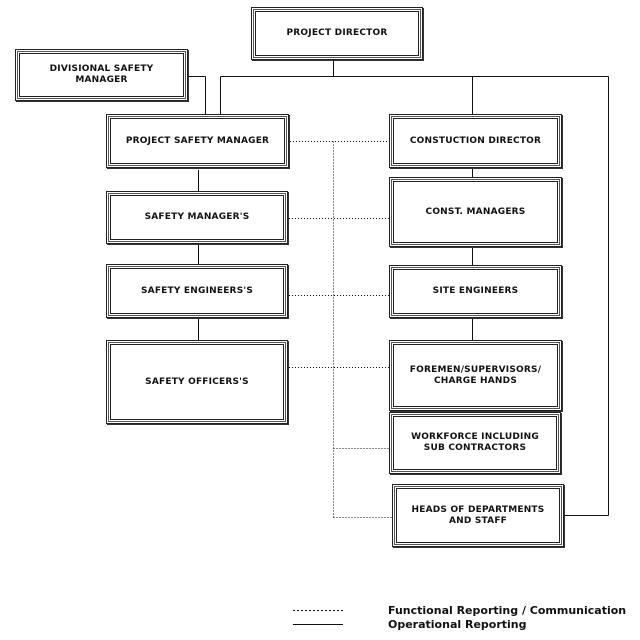  I want to click on legend-functional-label: Functional Reporting / Communication, so click(507, 610).